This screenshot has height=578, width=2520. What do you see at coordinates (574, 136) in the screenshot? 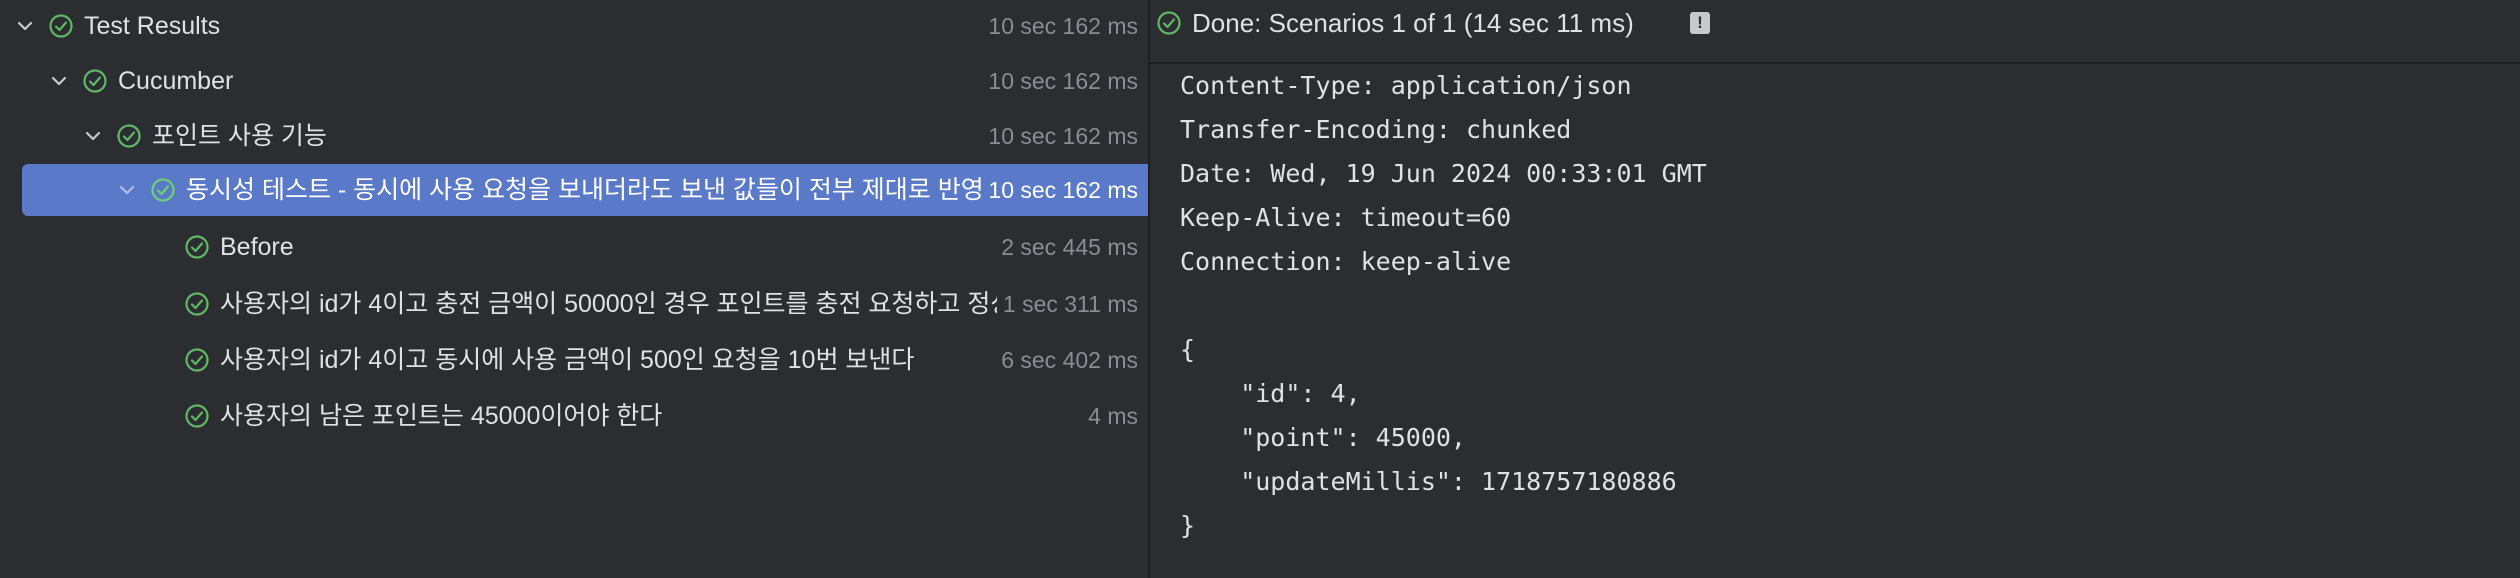
I see `tree-row-feature: 포인트 사용 기능 10 sec 162 ms` at bounding box center [574, 136].